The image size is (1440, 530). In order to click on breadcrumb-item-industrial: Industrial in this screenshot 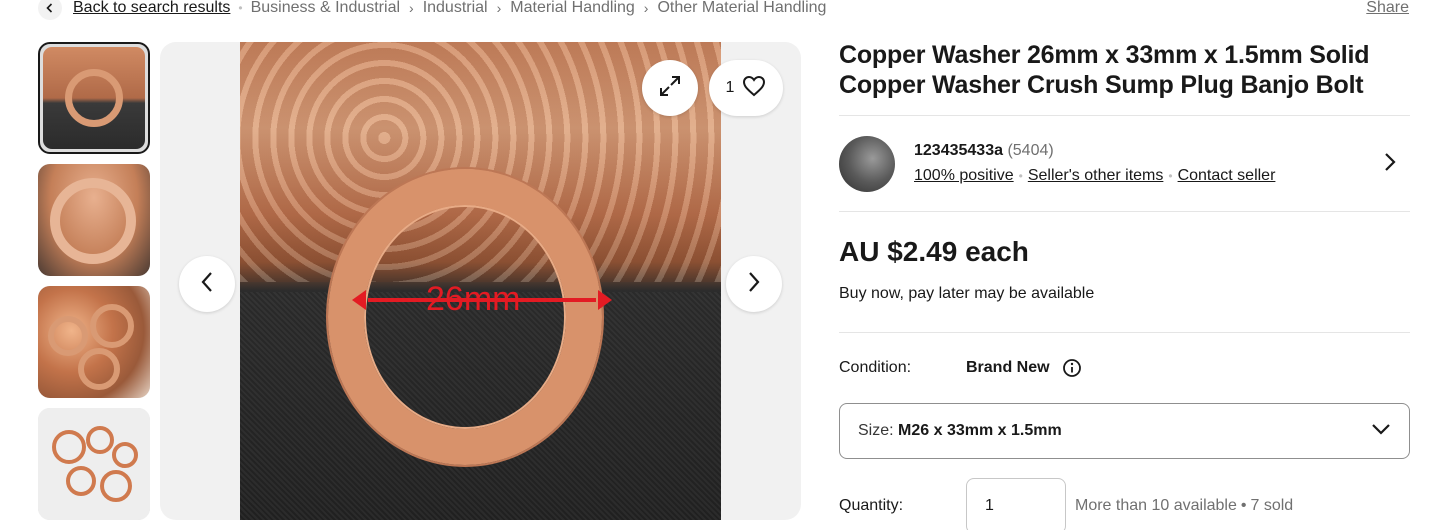, I will do `click(455, 8)`.